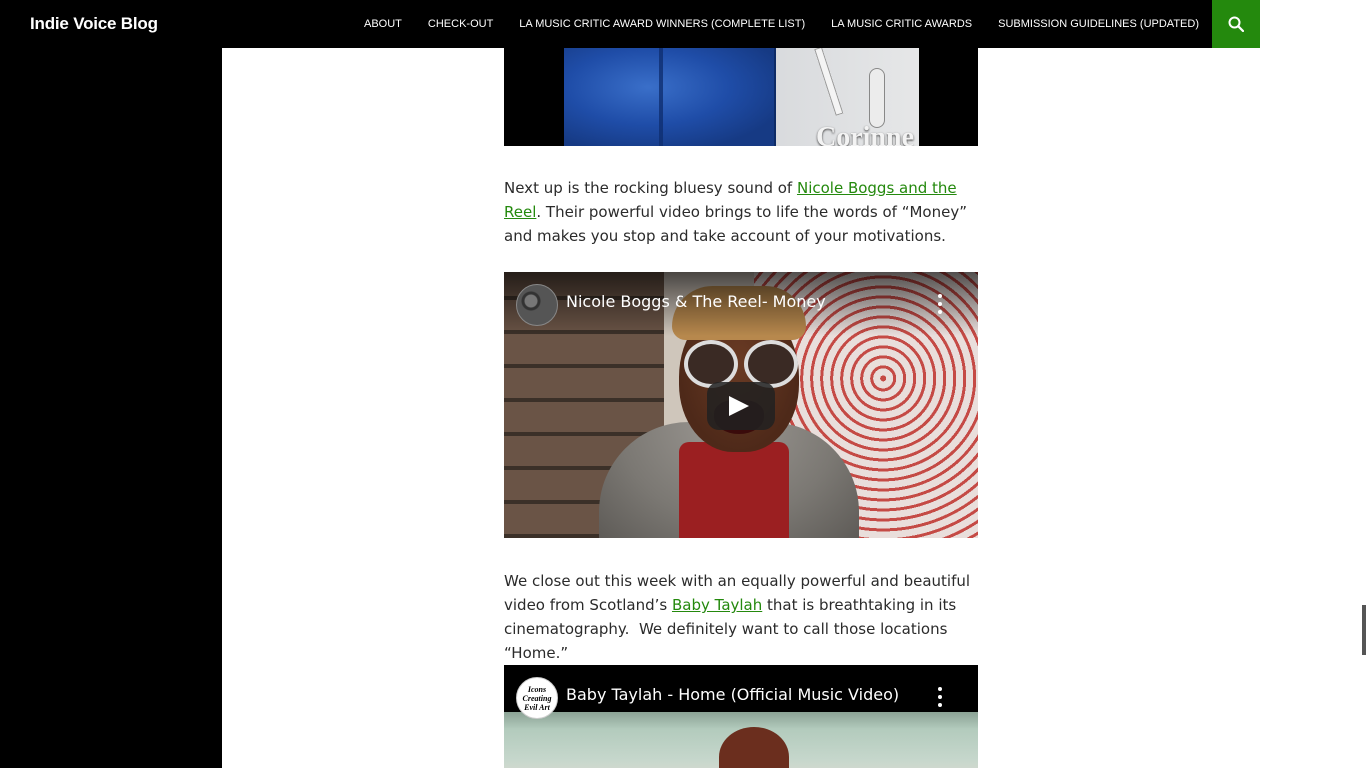 Image resolution: width=1366 pixels, height=768 pixels. What do you see at coordinates (877, 98) in the screenshot?
I see `airplane-wheel-graphic` at bounding box center [877, 98].